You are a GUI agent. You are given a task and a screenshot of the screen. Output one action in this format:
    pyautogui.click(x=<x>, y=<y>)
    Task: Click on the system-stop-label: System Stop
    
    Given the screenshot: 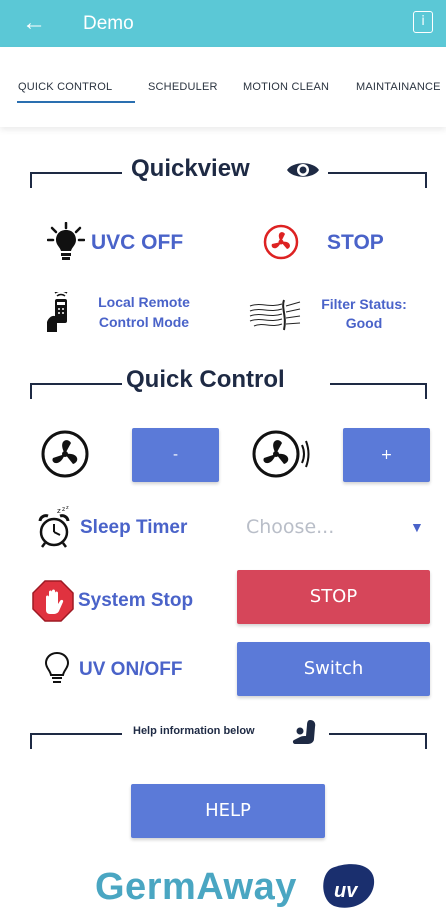 What is the action you would take?
    pyautogui.click(x=136, y=600)
    